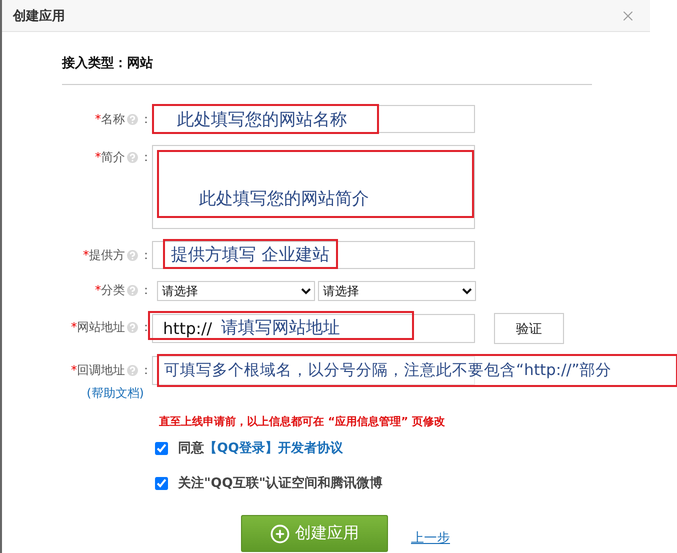 The width and height of the screenshot is (677, 553). I want to click on field-label: *提供方, so click(104, 255).